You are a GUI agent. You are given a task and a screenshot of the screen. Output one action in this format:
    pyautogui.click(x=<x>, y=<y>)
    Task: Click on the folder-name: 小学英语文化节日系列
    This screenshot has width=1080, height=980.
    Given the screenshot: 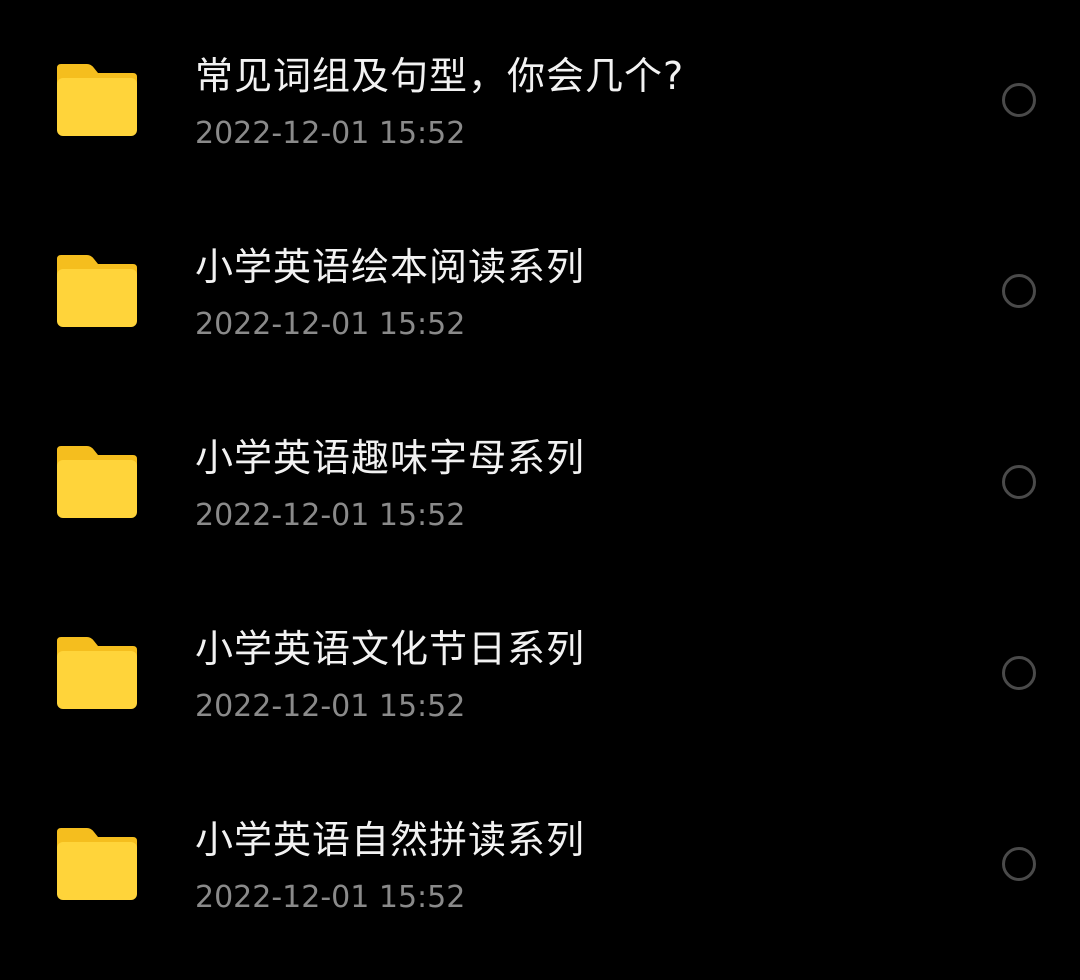 What is the action you would take?
    pyautogui.click(x=390, y=649)
    